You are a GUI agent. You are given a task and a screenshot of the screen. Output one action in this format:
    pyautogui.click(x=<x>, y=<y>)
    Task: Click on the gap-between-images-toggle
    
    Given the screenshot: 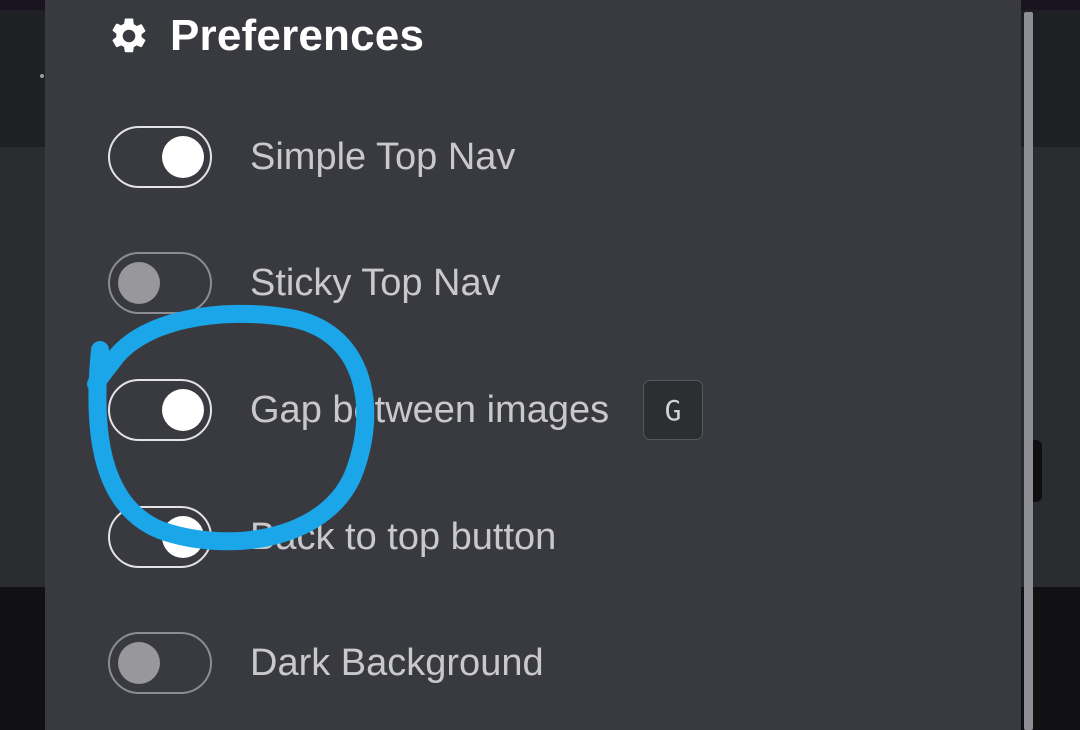 What is the action you would take?
    pyautogui.click(x=160, y=410)
    